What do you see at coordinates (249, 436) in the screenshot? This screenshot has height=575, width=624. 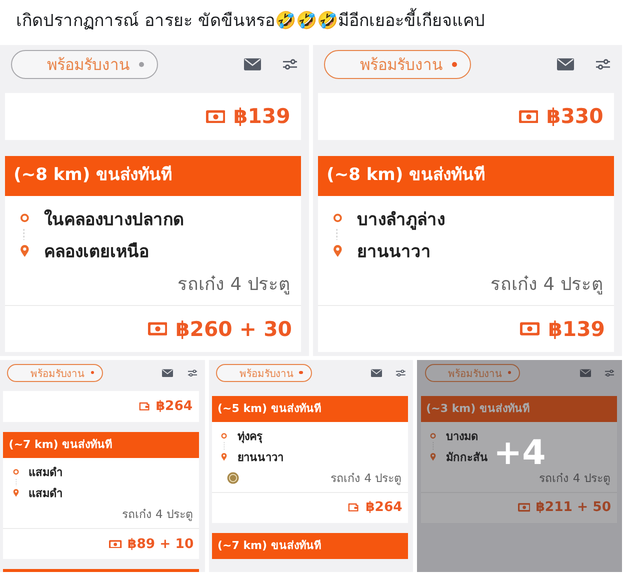 I see `pickup-location: ทุ่งครุ` at bounding box center [249, 436].